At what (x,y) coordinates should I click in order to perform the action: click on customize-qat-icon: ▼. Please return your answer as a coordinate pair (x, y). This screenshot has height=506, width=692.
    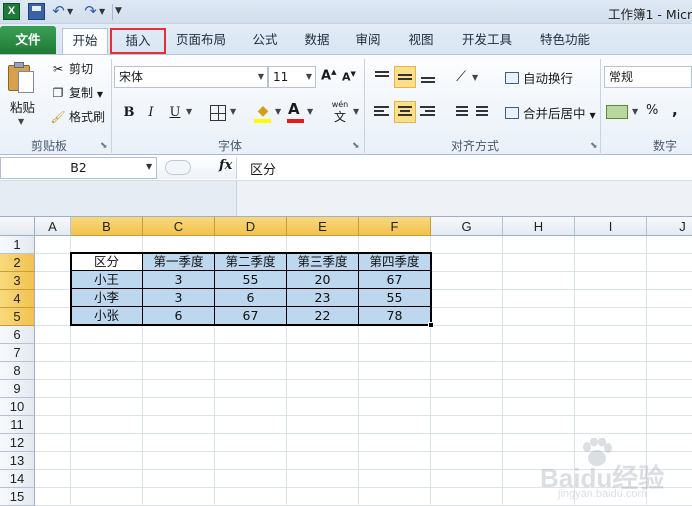
    Looking at the image, I should click on (120, 11).